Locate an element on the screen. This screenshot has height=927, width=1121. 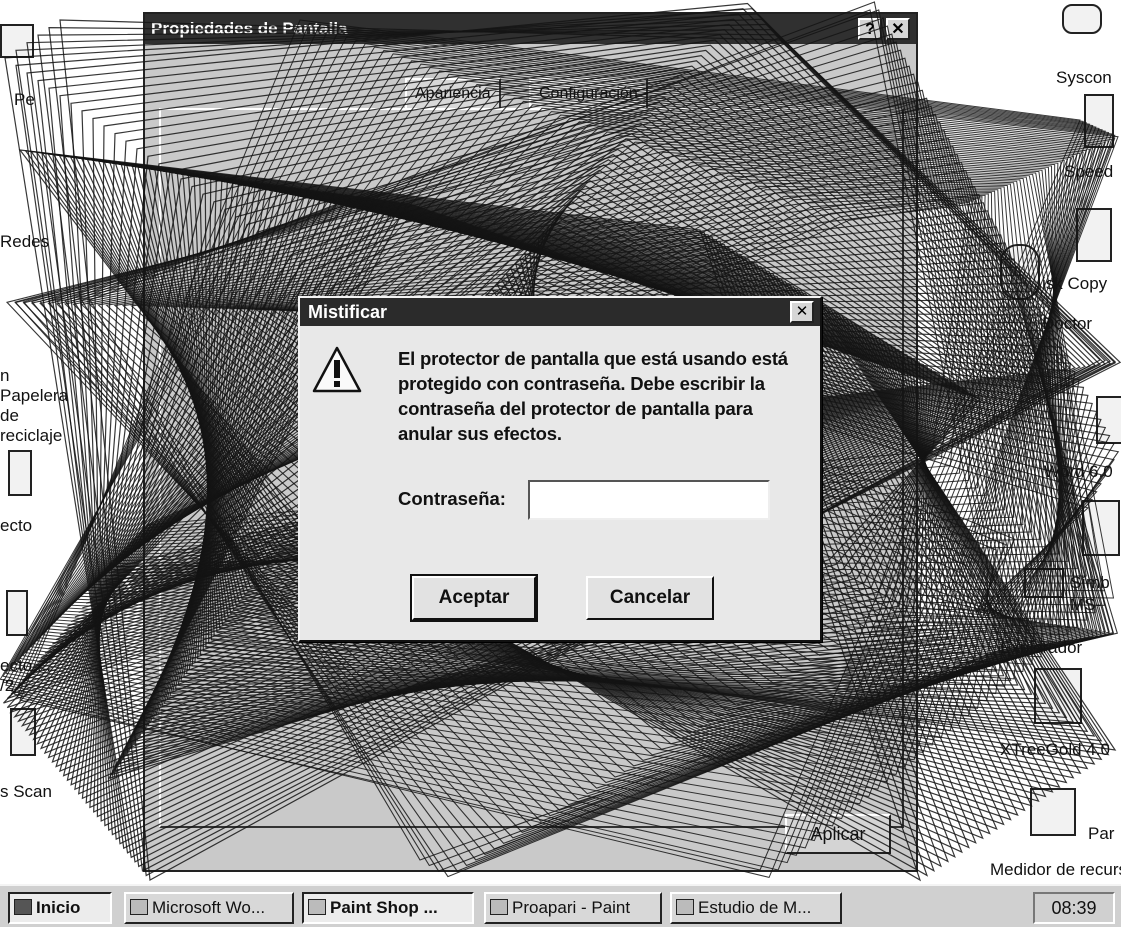
password-label: Contraseña: is located at coordinates (452, 498).